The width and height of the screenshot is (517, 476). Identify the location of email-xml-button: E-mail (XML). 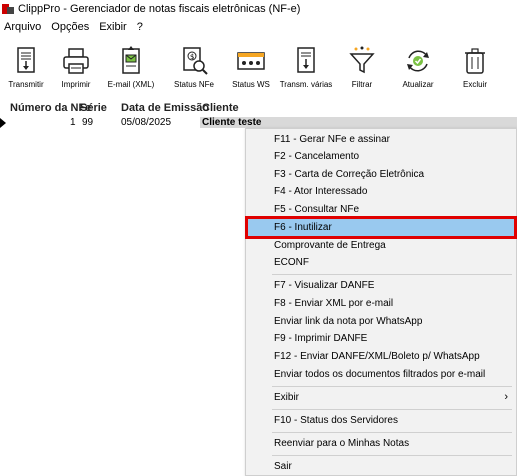
(131, 68).